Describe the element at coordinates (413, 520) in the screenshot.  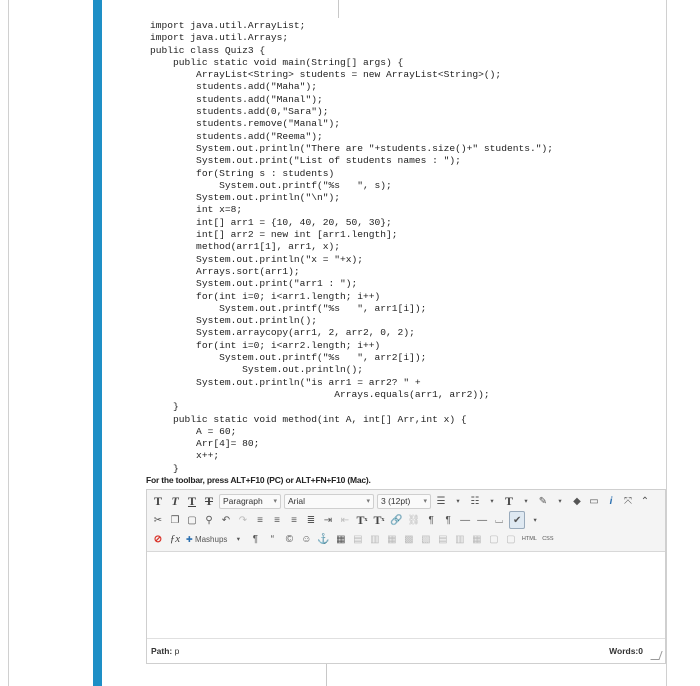
I see `unlink-icon: ⛓` at that location.